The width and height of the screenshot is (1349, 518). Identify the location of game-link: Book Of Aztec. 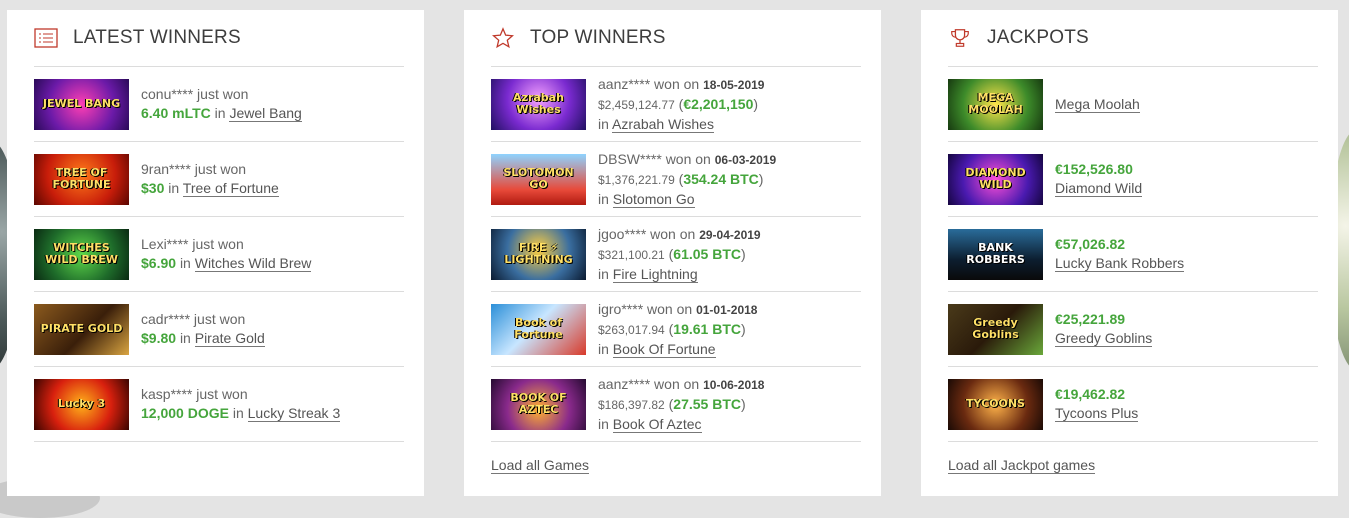
(657, 424).